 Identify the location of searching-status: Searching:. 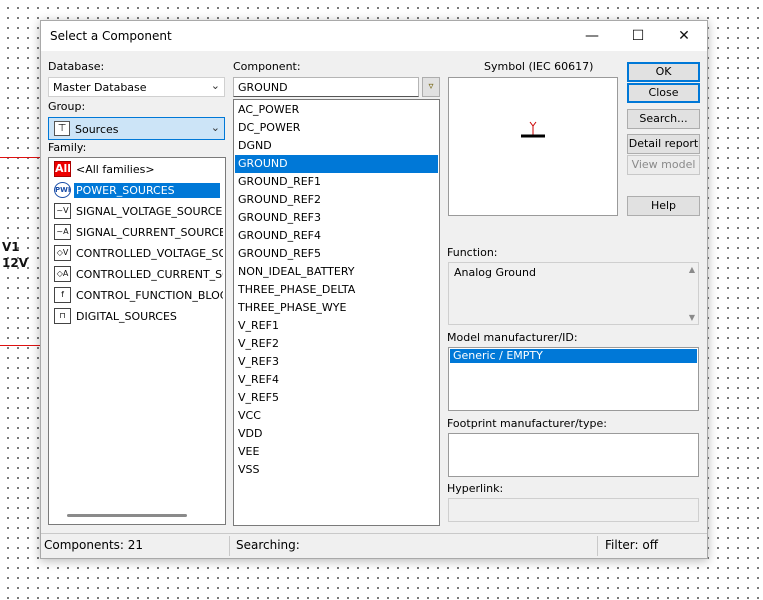
(268, 545).